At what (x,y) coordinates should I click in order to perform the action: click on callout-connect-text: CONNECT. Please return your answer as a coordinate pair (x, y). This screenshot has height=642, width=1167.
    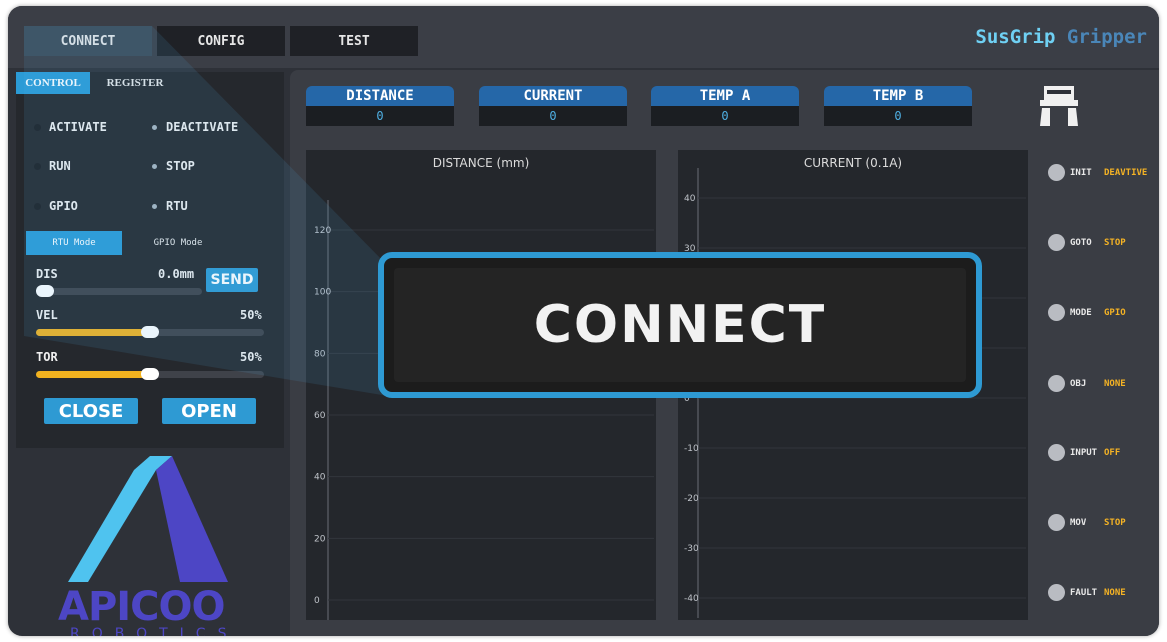
    Looking at the image, I should click on (680, 325).